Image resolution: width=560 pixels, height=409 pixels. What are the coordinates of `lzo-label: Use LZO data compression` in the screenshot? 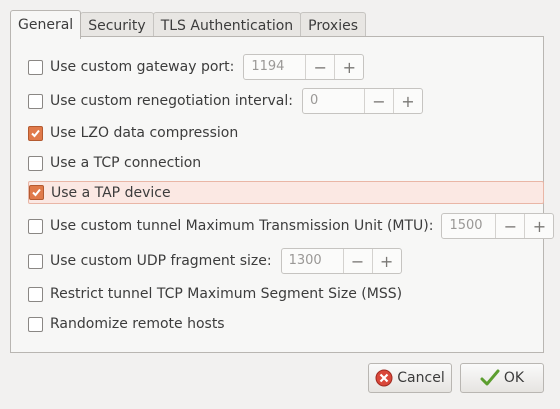 It's located at (144, 133).